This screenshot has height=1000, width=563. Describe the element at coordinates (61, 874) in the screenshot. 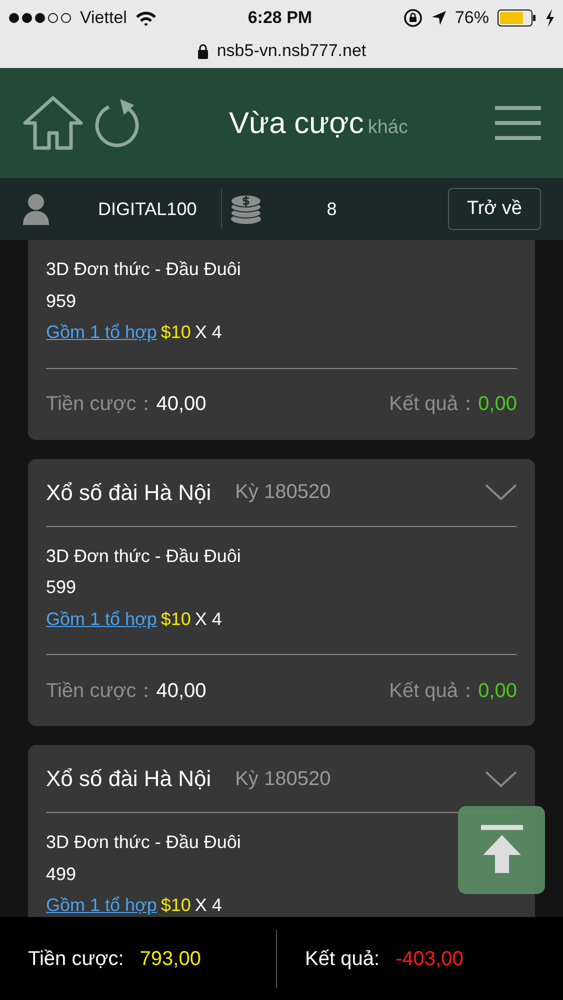

I see `bet-number: 499` at that location.